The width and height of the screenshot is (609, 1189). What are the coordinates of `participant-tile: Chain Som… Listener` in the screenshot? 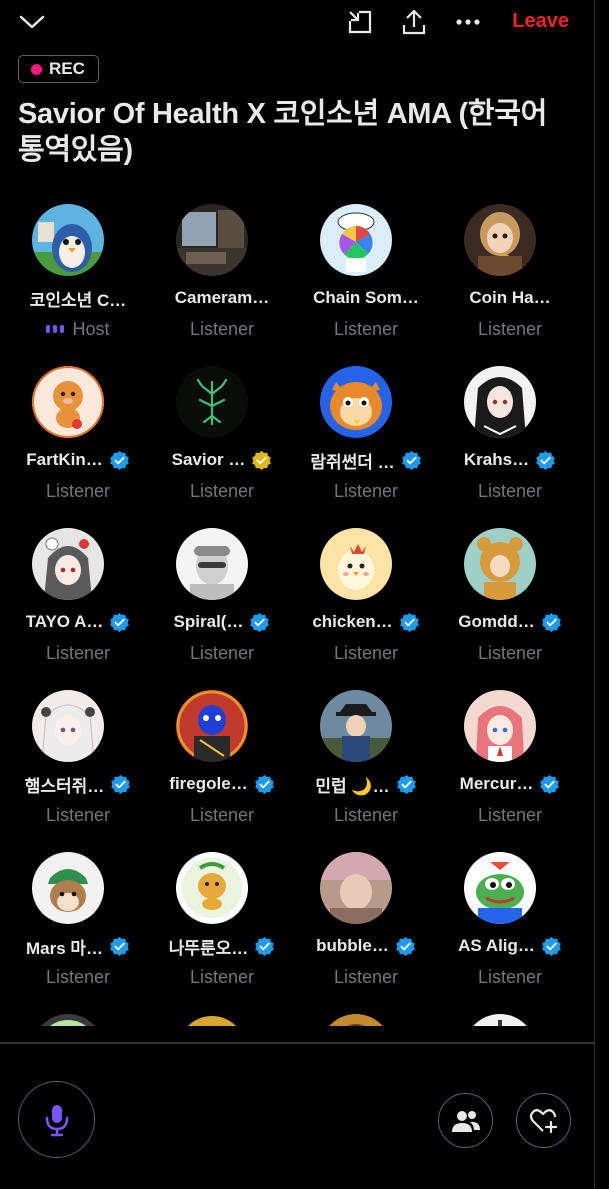 It's located at (366, 283).